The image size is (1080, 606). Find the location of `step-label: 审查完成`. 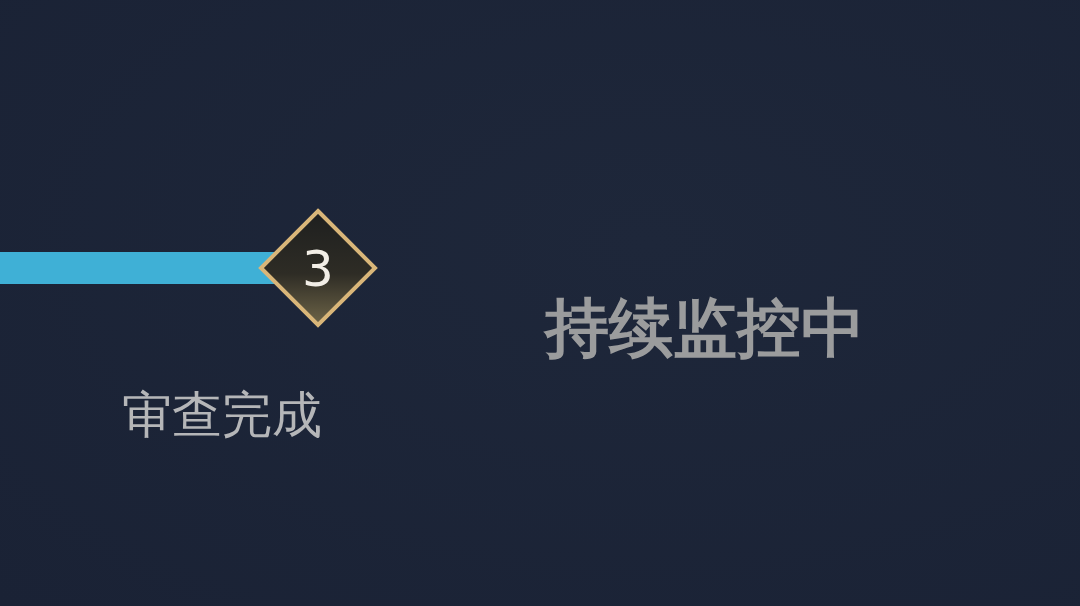

step-label: 审查完成 is located at coordinates (222, 415).